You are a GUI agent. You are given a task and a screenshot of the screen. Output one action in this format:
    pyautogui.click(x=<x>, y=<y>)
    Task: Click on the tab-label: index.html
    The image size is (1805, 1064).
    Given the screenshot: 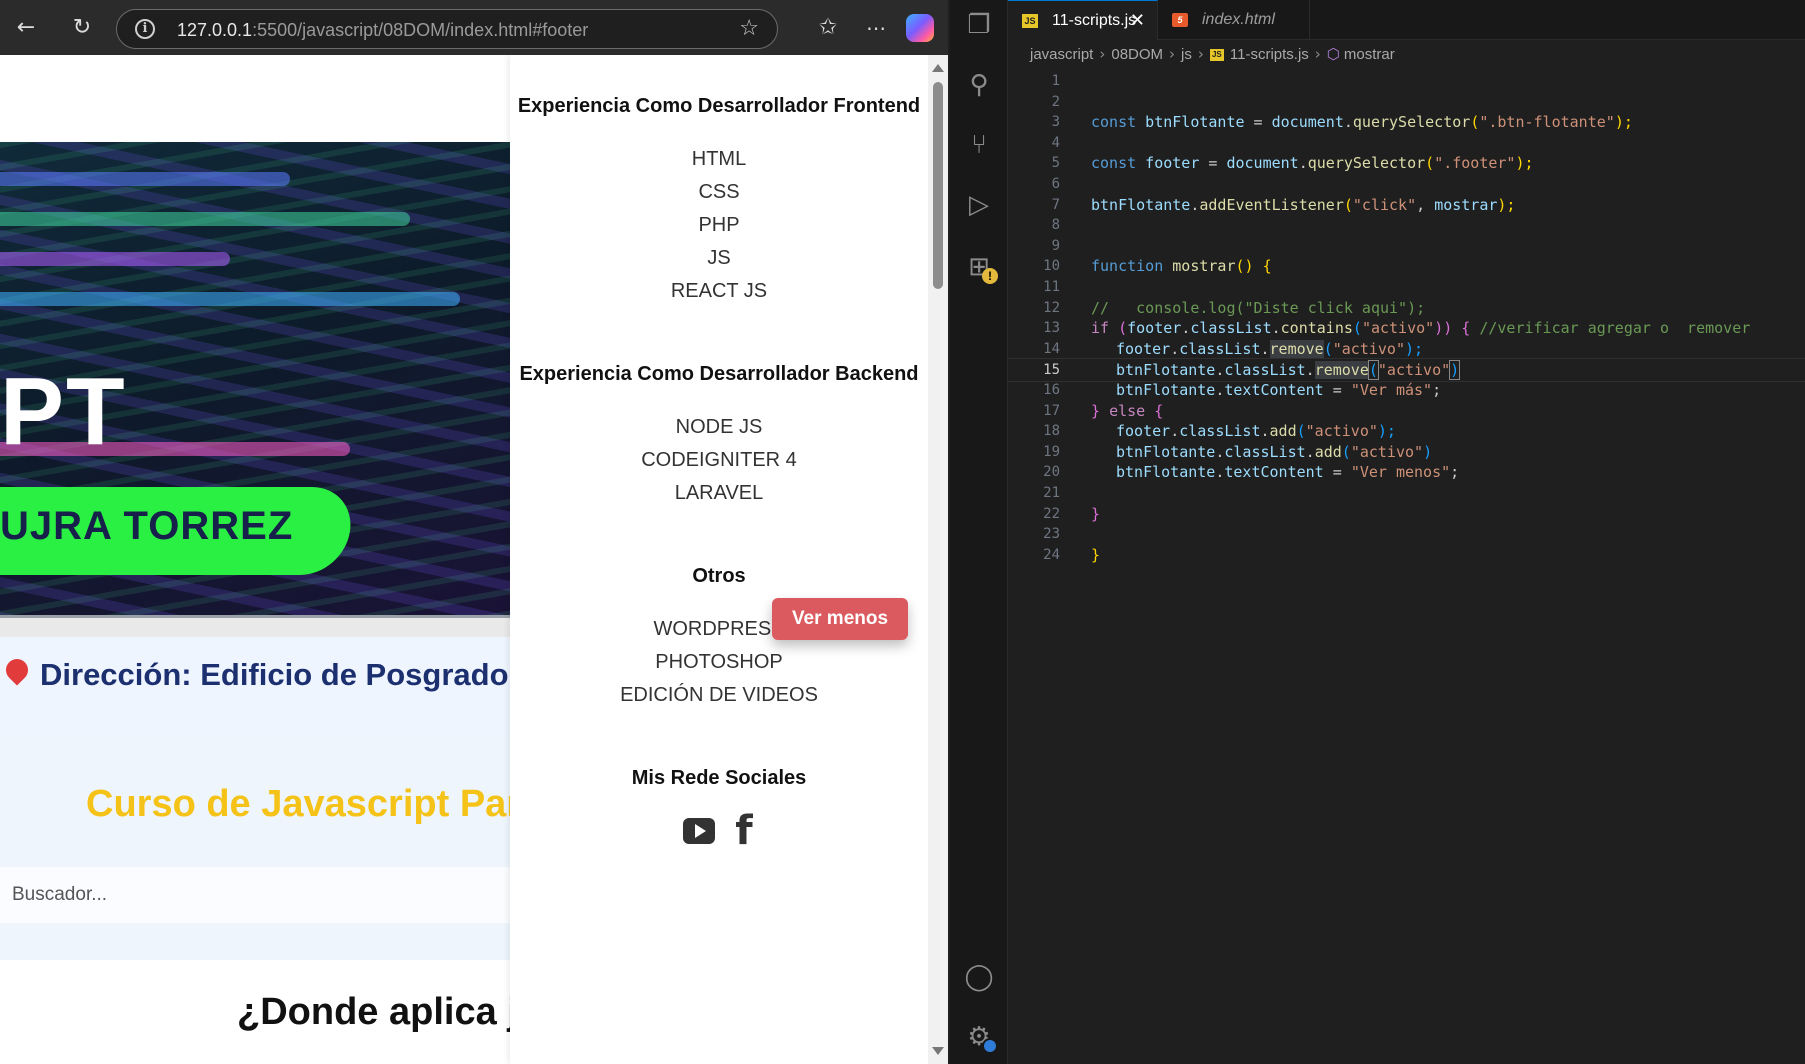 What is the action you would take?
    pyautogui.click(x=1238, y=19)
    